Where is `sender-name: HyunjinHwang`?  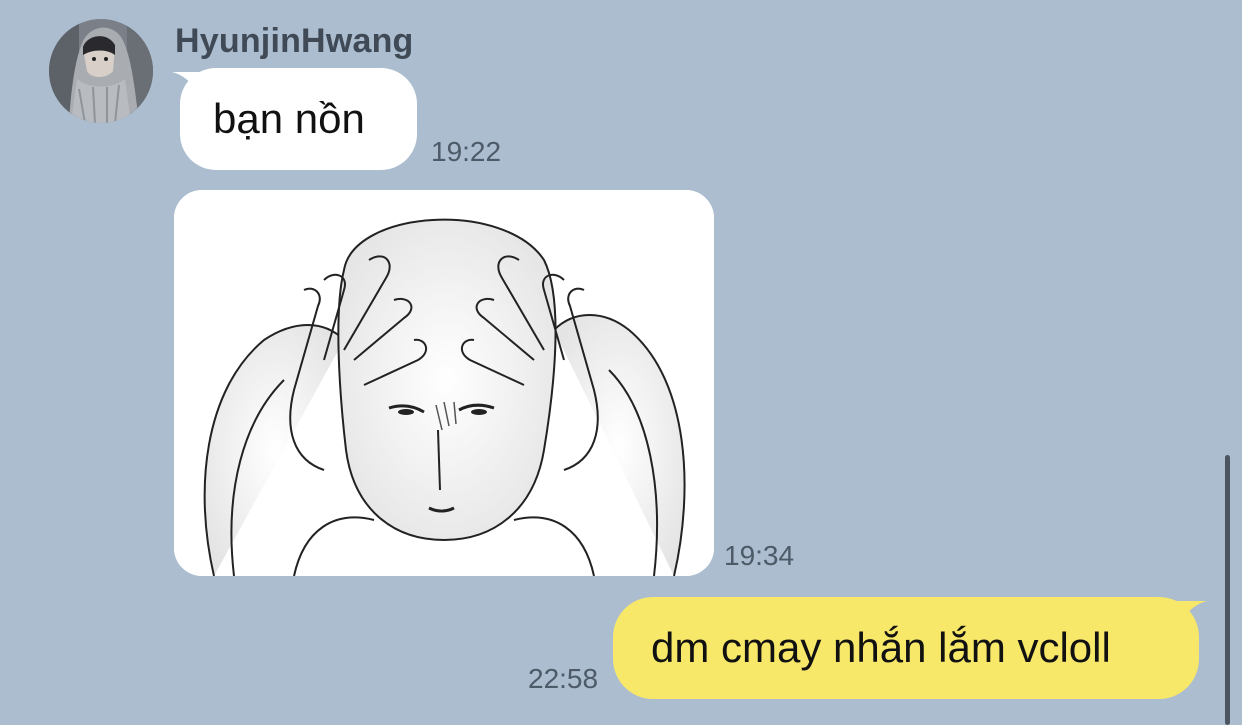 sender-name: HyunjinHwang is located at coordinates (294, 41).